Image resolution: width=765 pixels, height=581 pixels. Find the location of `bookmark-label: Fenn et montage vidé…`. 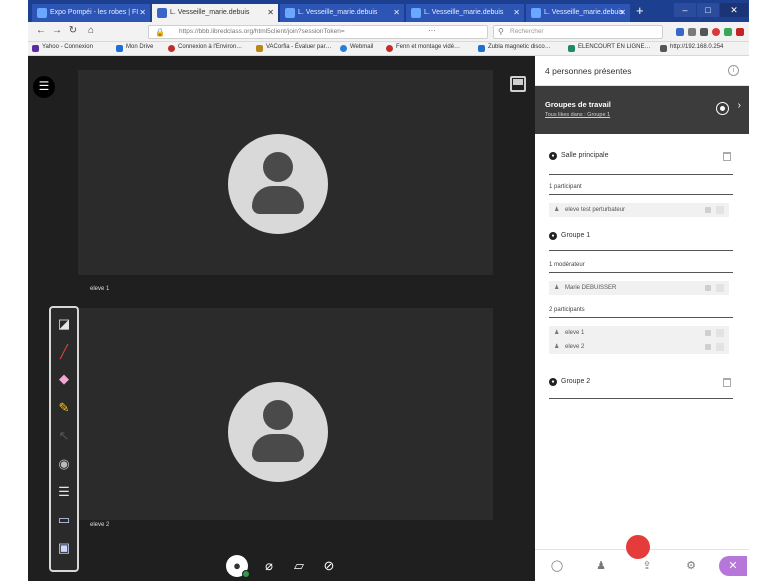

bookmark-label: Fenn et montage vidé… is located at coordinates (428, 47).